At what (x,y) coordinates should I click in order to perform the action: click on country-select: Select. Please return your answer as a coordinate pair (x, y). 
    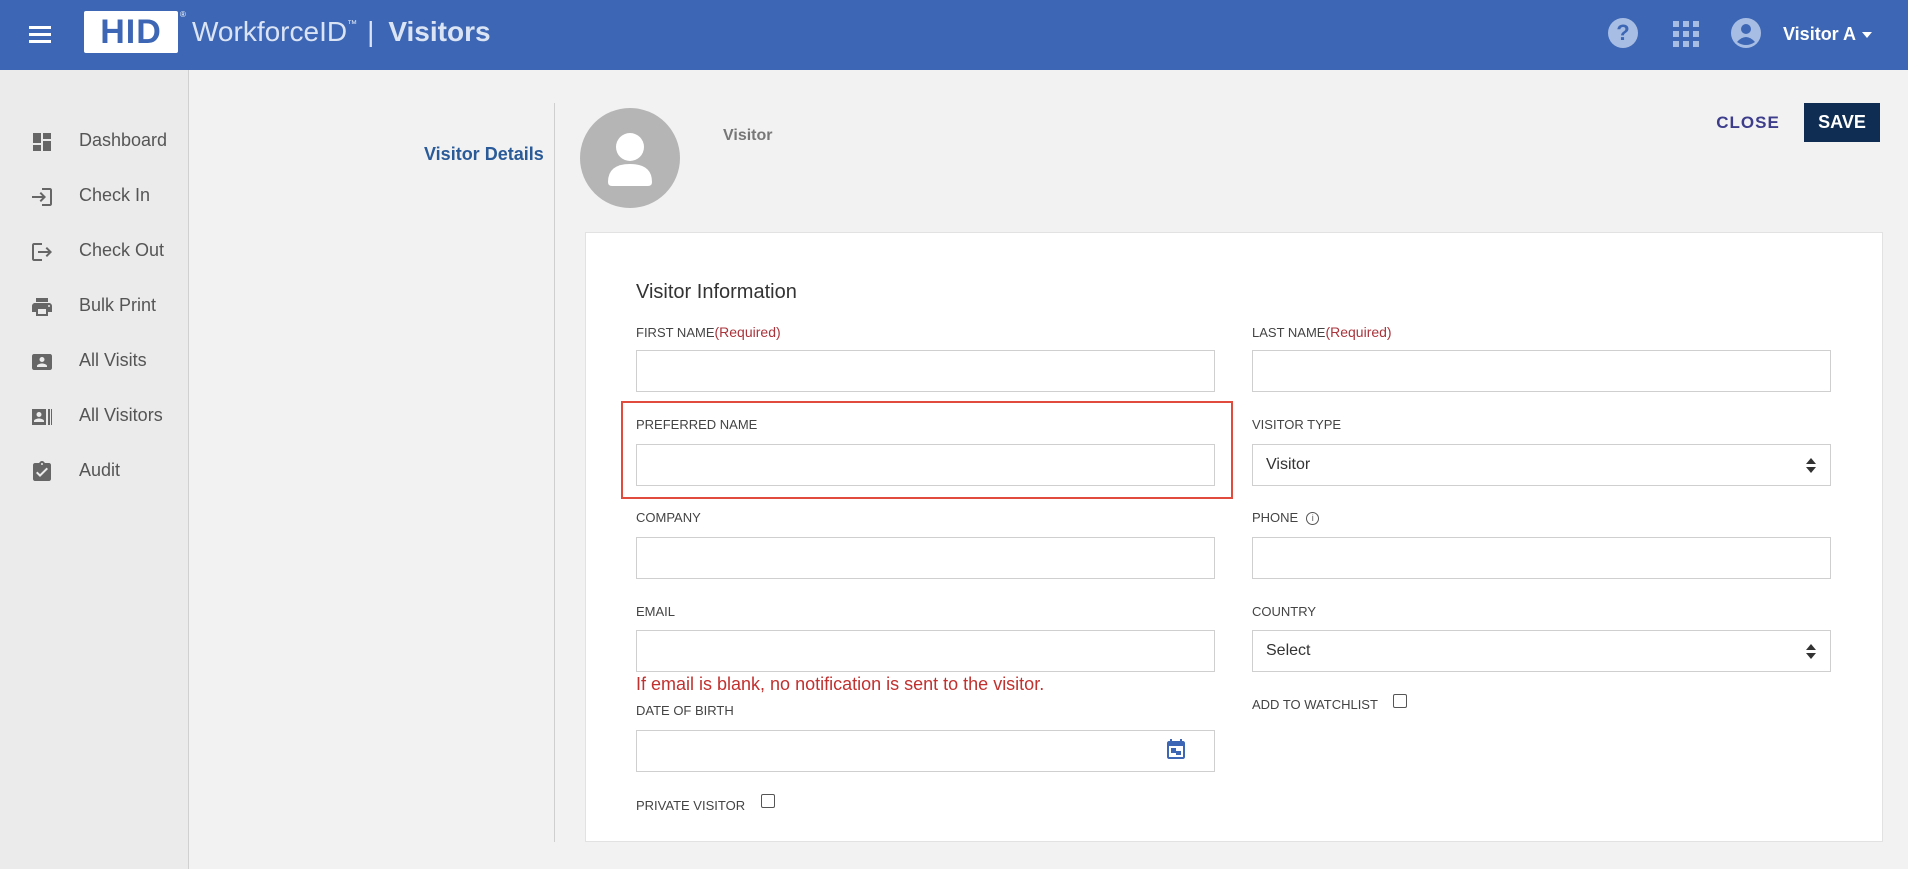
    Looking at the image, I should click on (1541, 651).